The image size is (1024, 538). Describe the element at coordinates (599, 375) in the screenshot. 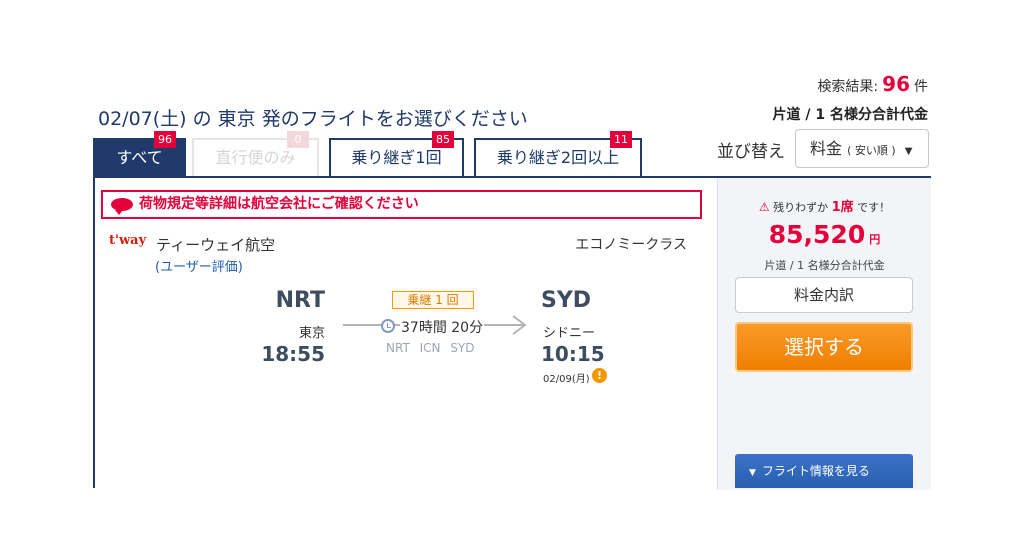

I see `exclamation-icon: !` at that location.